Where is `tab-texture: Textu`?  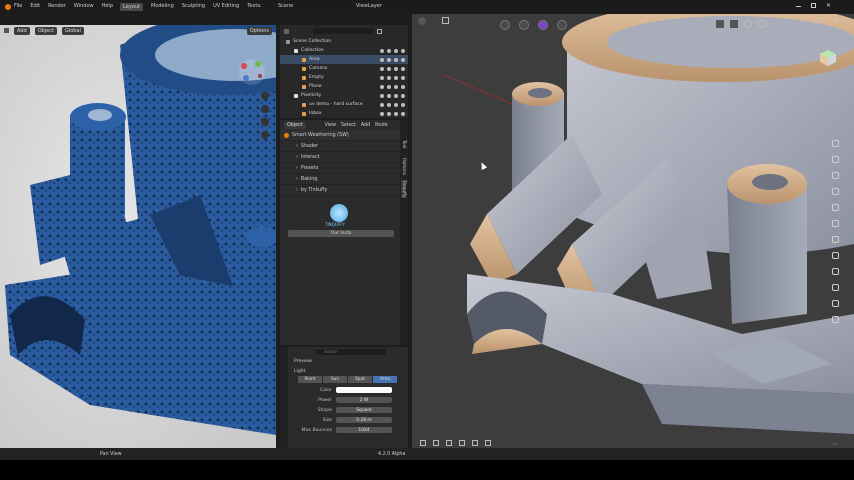
tab-texture: Textu is located at coordinates (253, 7).